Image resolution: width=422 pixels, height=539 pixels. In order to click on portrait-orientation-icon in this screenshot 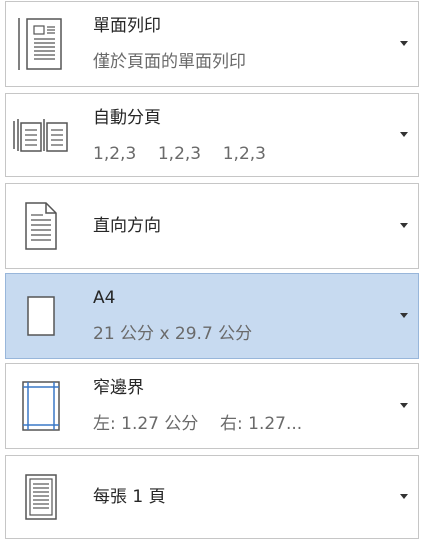, I will do `click(41, 226)`.